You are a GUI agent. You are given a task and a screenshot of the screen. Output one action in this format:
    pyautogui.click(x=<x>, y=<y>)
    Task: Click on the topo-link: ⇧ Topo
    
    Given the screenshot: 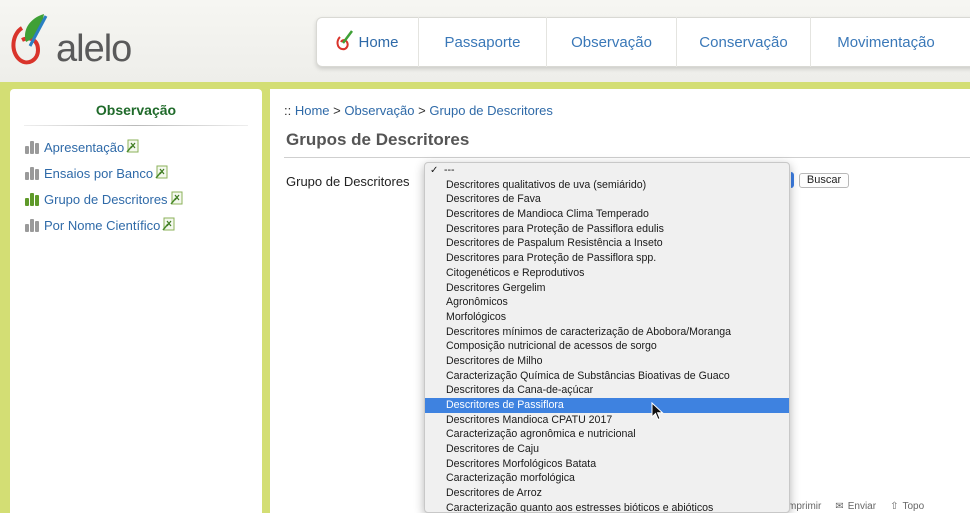 What is the action you would take?
    pyautogui.click(x=907, y=506)
    